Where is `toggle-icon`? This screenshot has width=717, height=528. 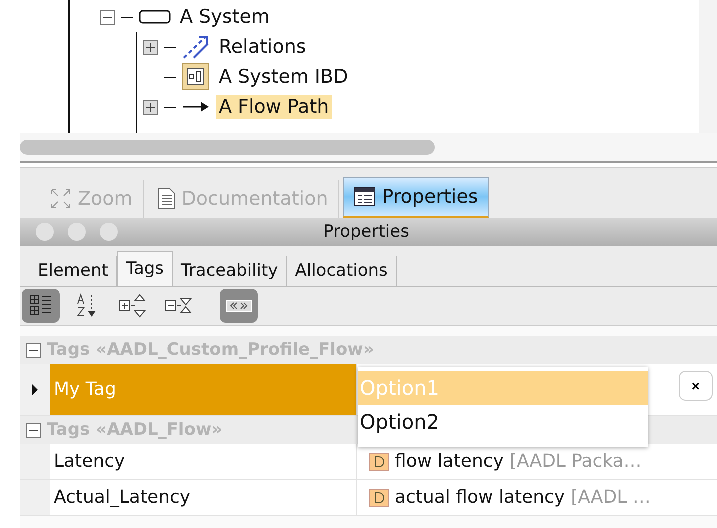
toggle-icon is located at coordinates (239, 306).